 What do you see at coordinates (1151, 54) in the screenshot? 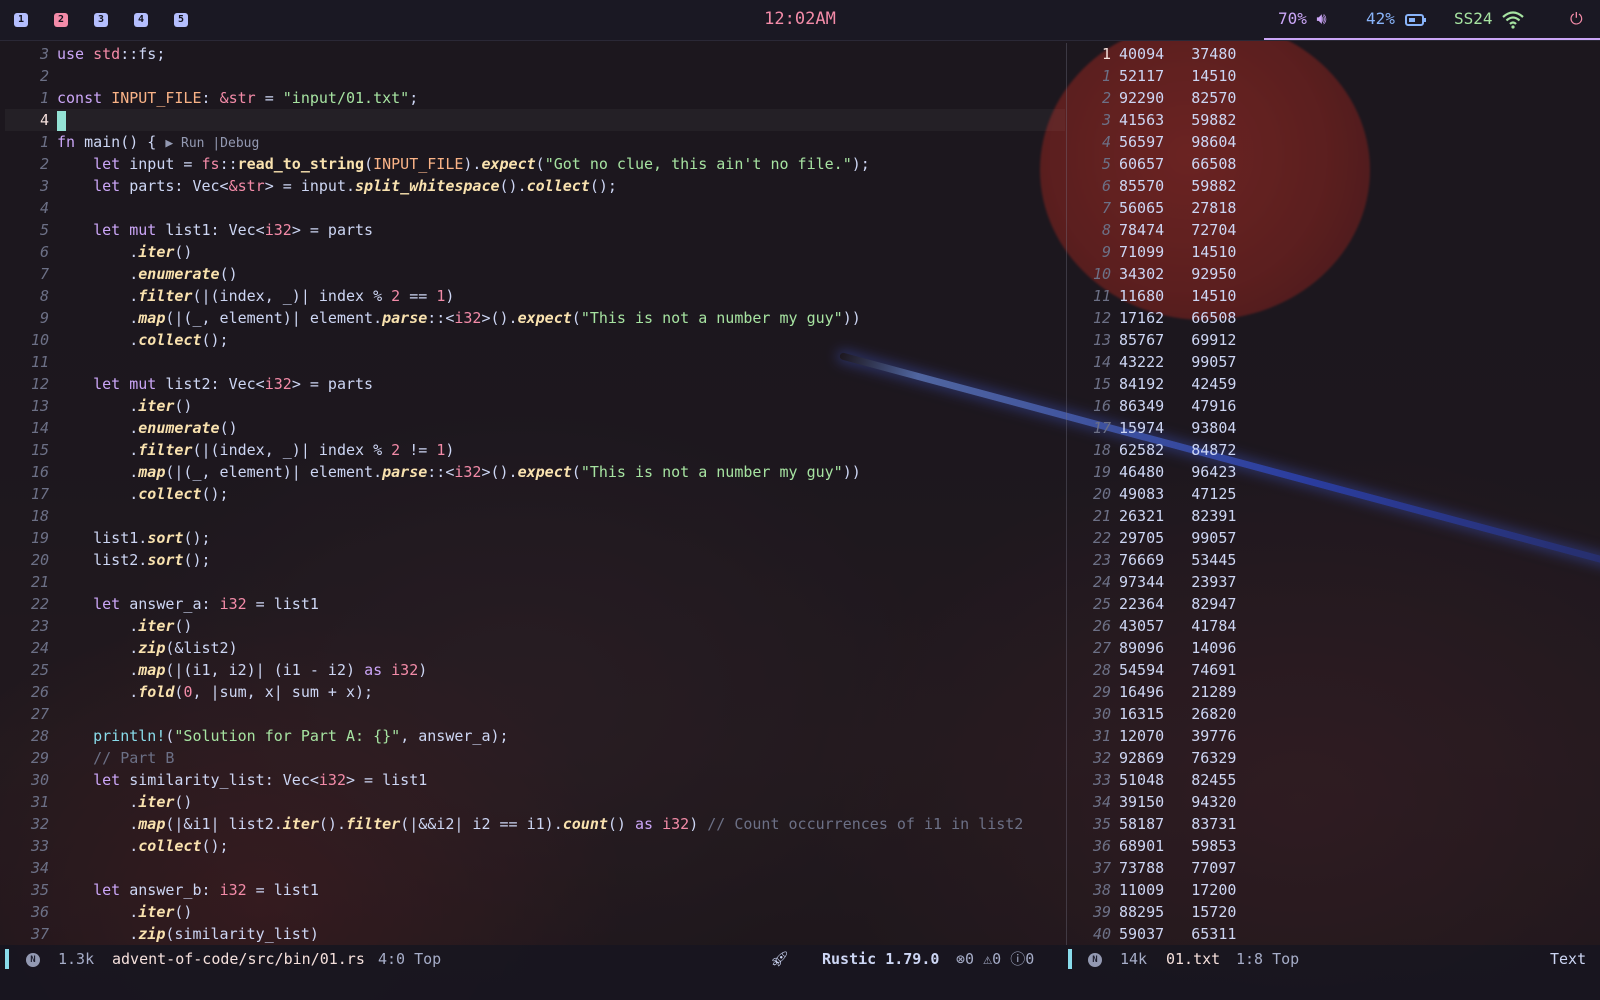
I see `data-row: 1 40094 37480` at bounding box center [1151, 54].